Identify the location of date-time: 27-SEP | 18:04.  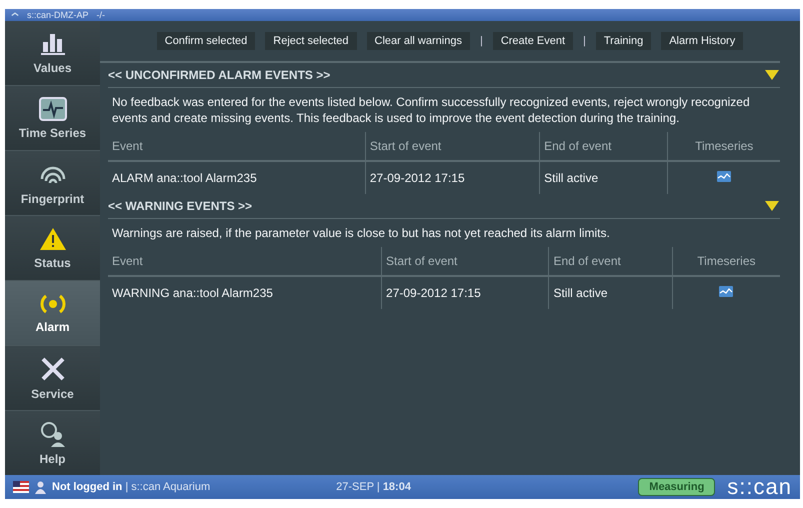
(373, 487).